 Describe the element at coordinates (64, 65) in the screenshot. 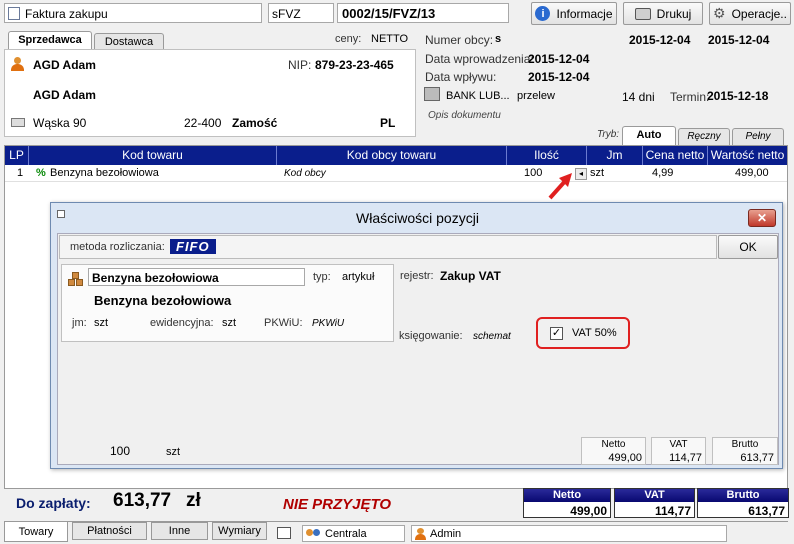

I see `seller-name: AGD Adam` at that location.